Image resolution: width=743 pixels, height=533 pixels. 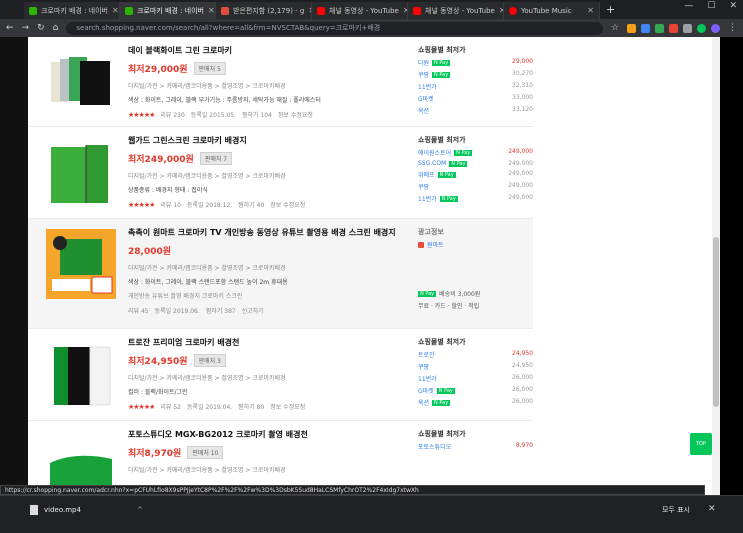 What do you see at coordinates (257, 114) in the screenshot?
I see `like-button: 찜하기 104` at bounding box center [257, 114].